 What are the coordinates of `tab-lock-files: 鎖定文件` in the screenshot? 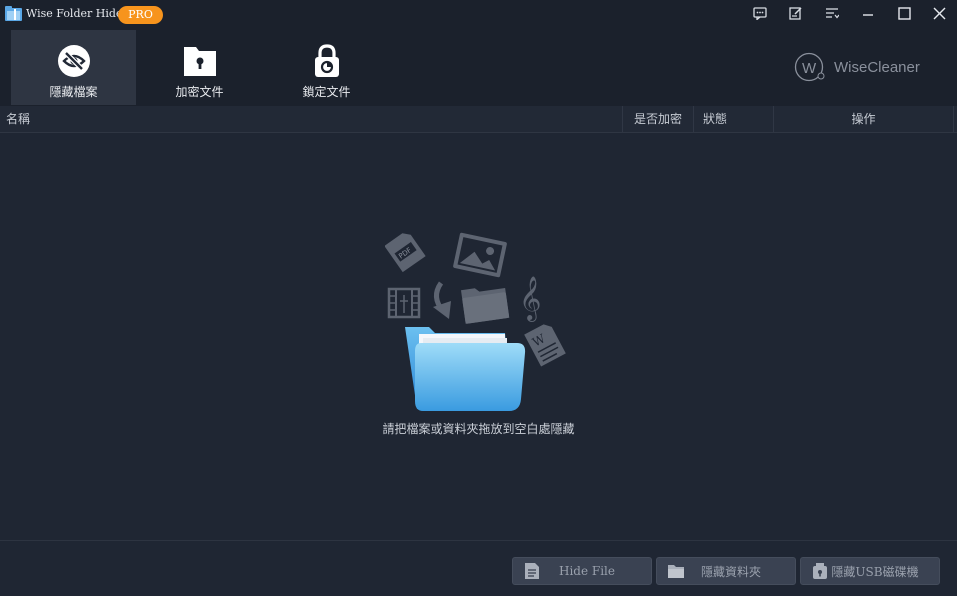 It's located at (326, 67).